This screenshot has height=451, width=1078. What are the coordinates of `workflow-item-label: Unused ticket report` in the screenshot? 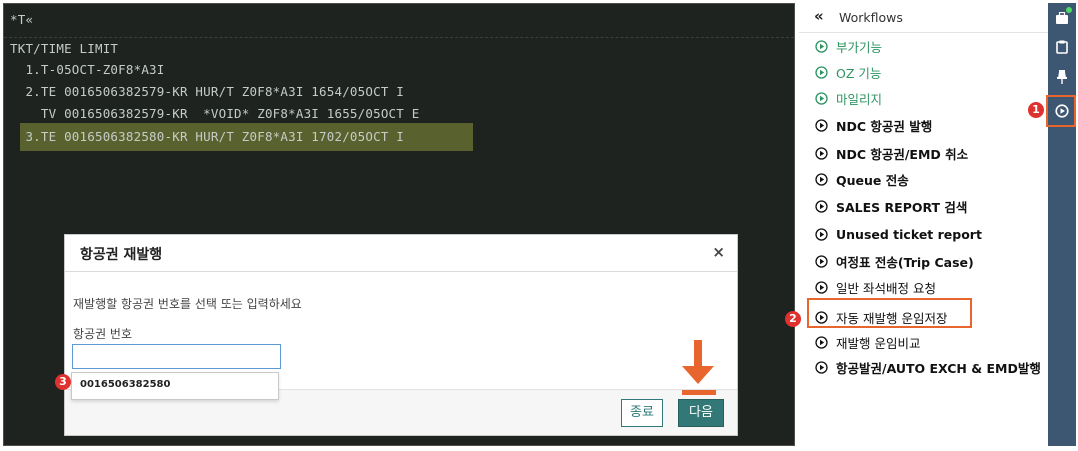 It's located at (909, 234).